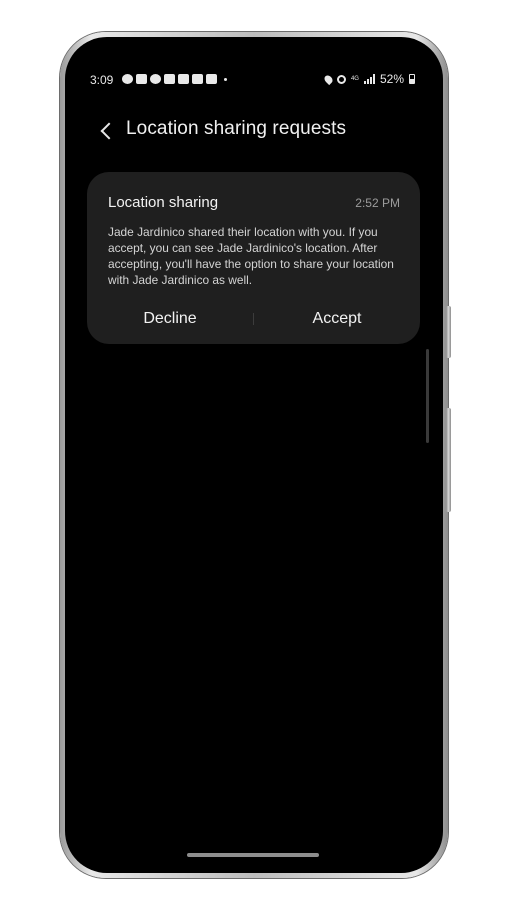 The image size is (512, 910). I want to click on decline-button: Decline, so click(170, 319).